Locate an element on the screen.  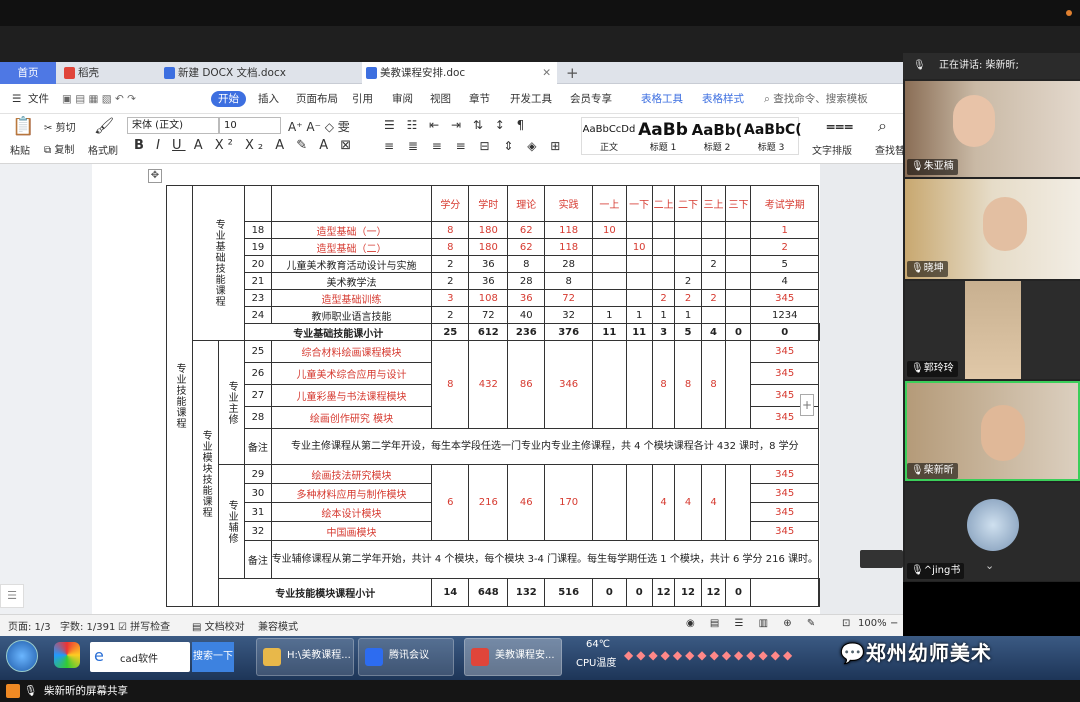
course-name: 造型基础（二） is located at coordinates (351, 247).